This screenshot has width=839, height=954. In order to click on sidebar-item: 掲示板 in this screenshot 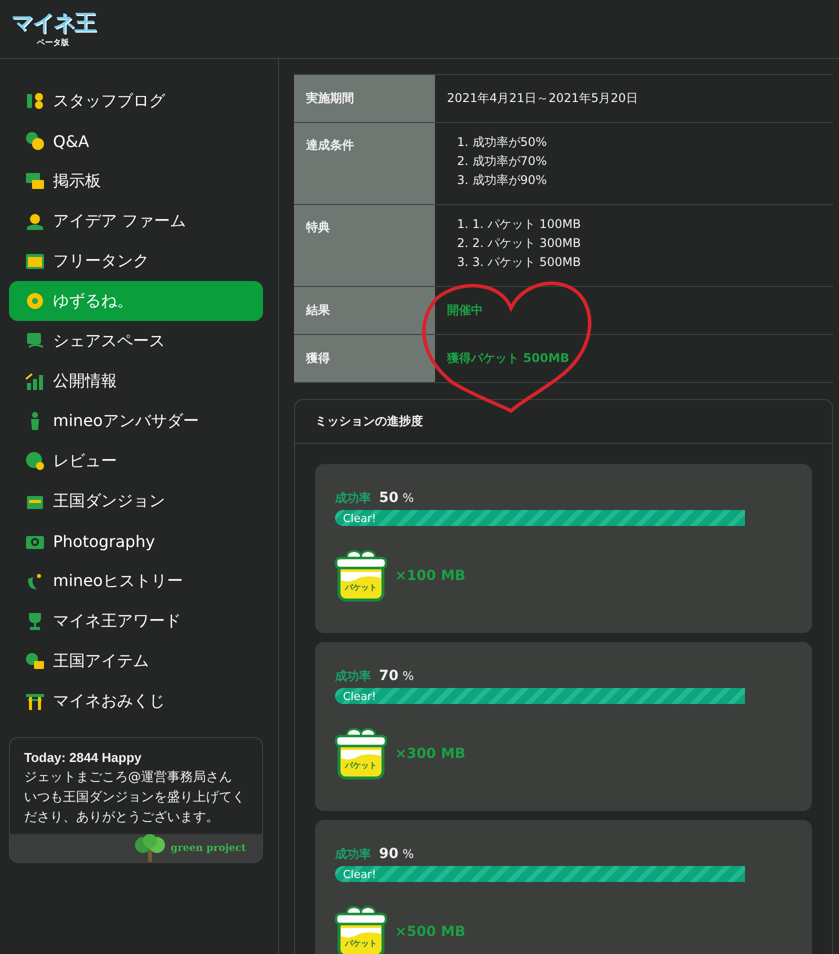, I will do `click(136, 181)`.